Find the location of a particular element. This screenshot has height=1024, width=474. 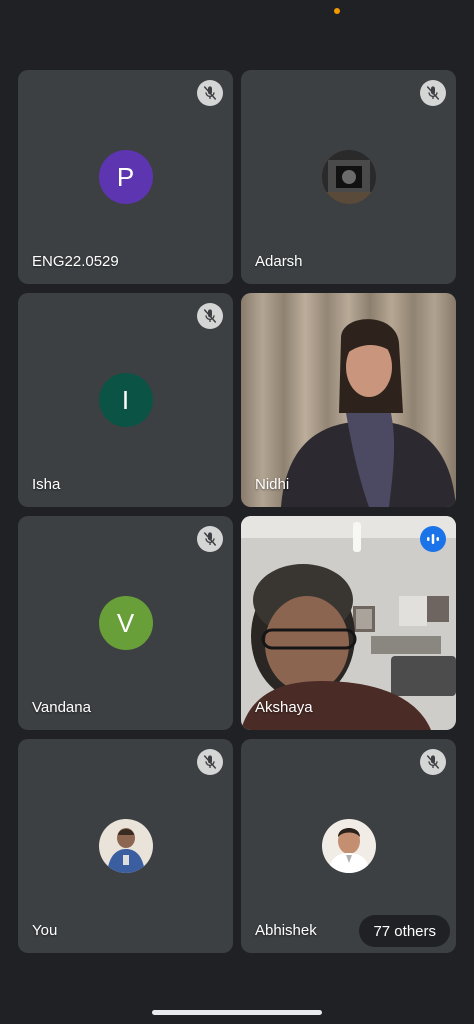

participant-tile: Abhishek 77 others is located at coordinates (348, 846).